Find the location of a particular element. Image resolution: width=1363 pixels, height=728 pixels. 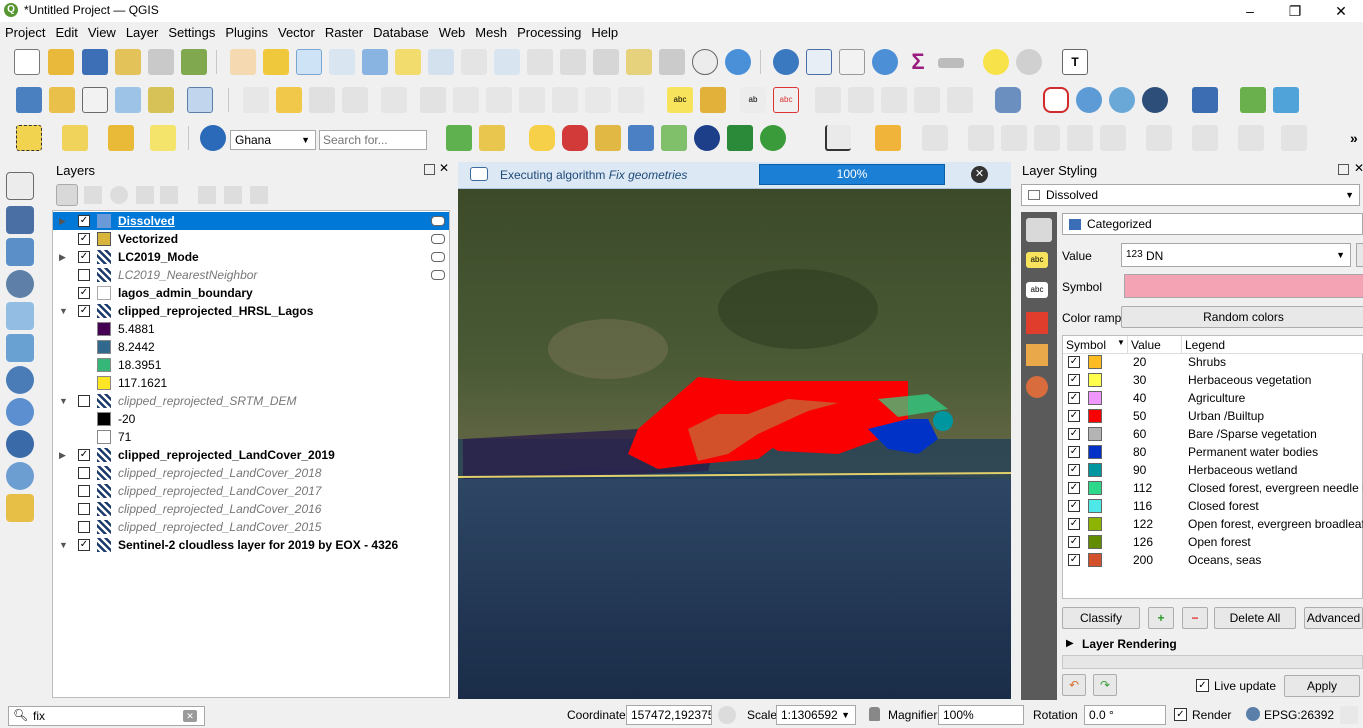

temporal-controller-icon is located at coordinates (705, 62).